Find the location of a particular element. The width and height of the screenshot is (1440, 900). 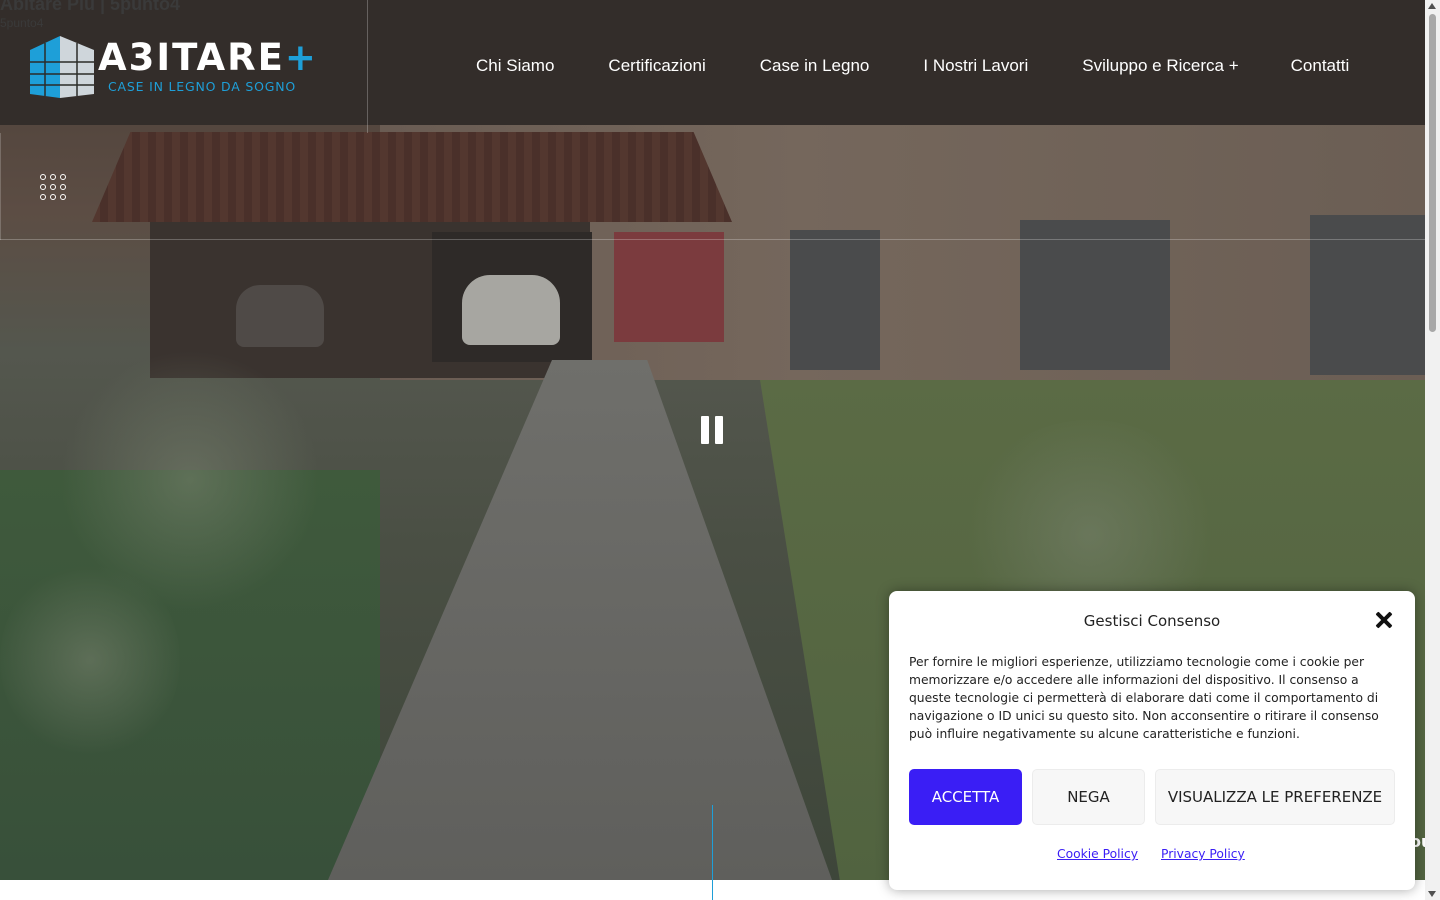

scroll-down-arrow-icon is located at coordinates (1432, 894).